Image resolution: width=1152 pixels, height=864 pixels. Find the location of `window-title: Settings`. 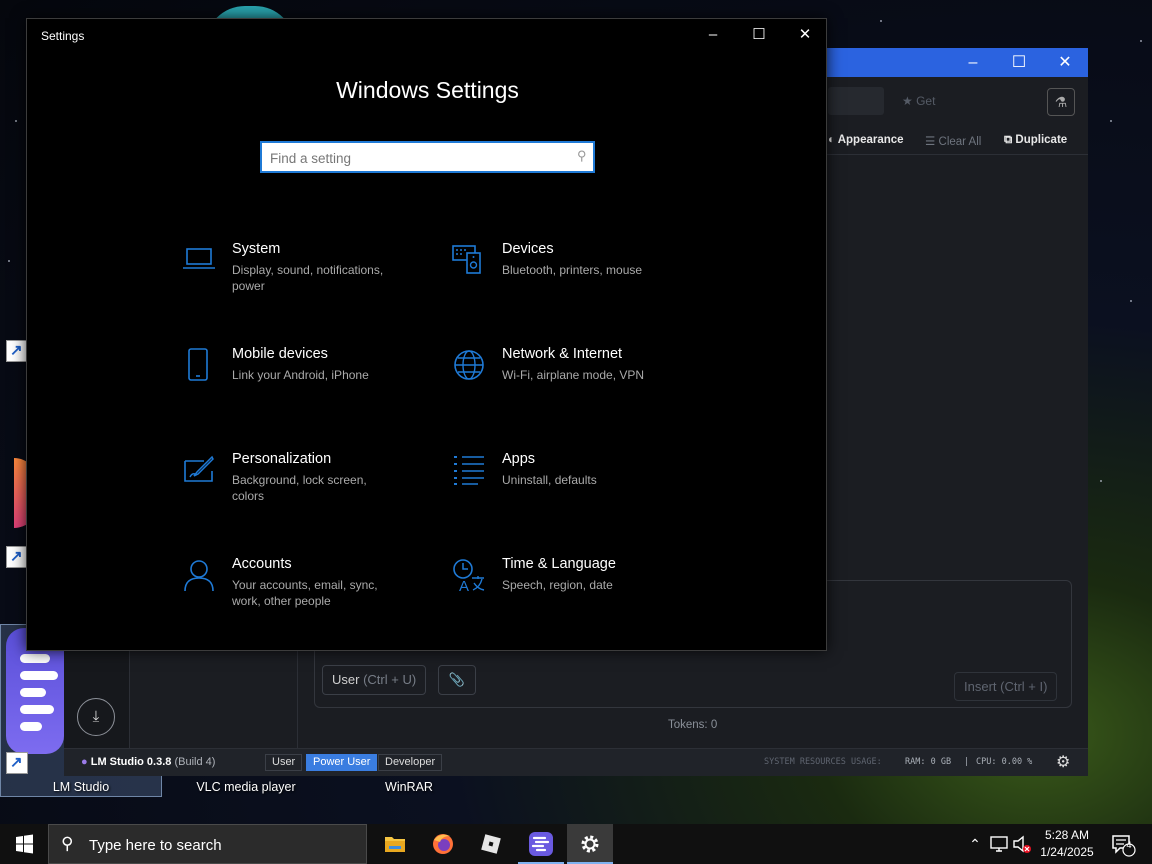

window-title: Settings is located at coordinates (63, 36).